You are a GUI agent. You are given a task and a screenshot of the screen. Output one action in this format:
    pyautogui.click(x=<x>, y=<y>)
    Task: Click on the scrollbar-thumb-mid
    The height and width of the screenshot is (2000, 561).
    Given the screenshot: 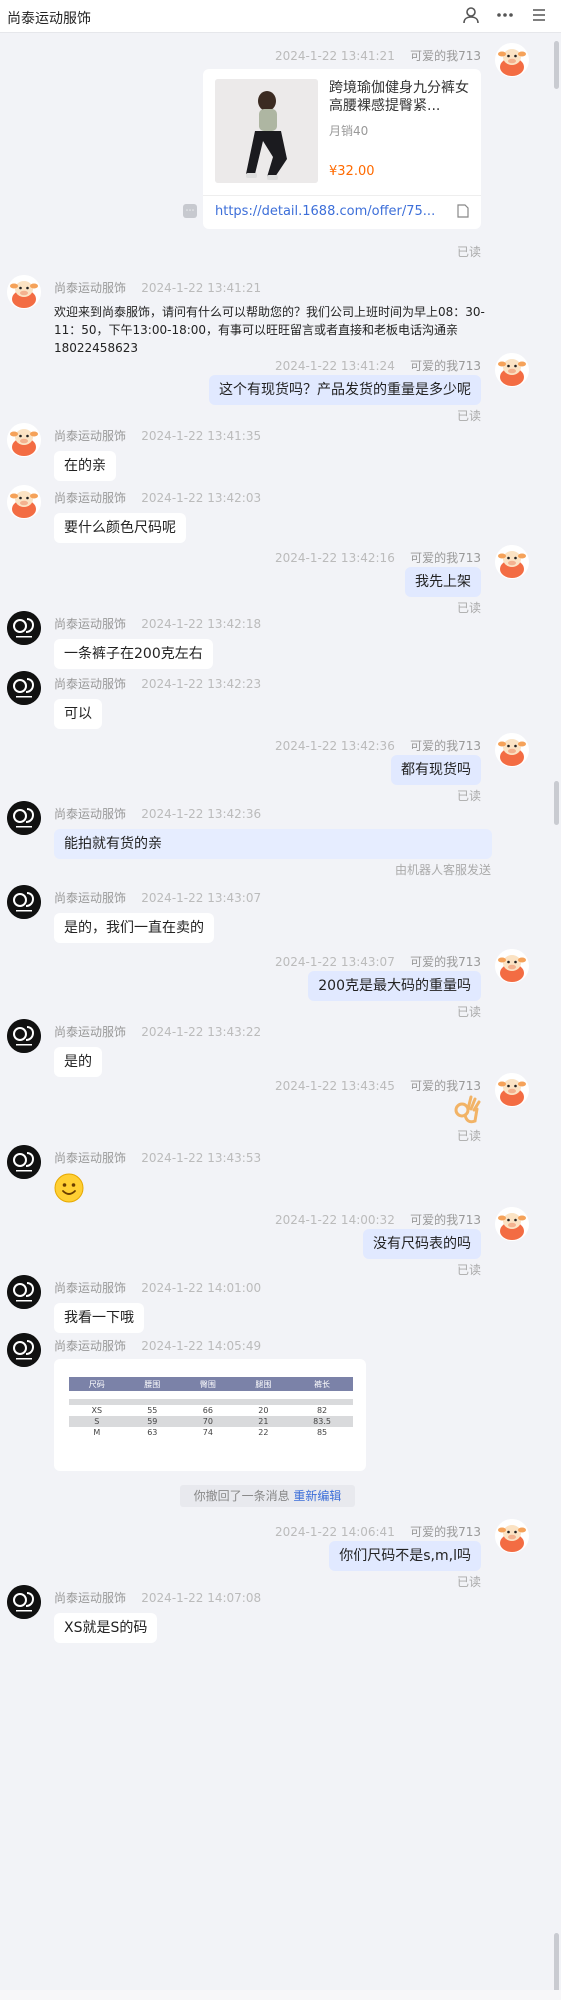 What is the action you would take?
    pyautogui.click(x=556, y=803)
    